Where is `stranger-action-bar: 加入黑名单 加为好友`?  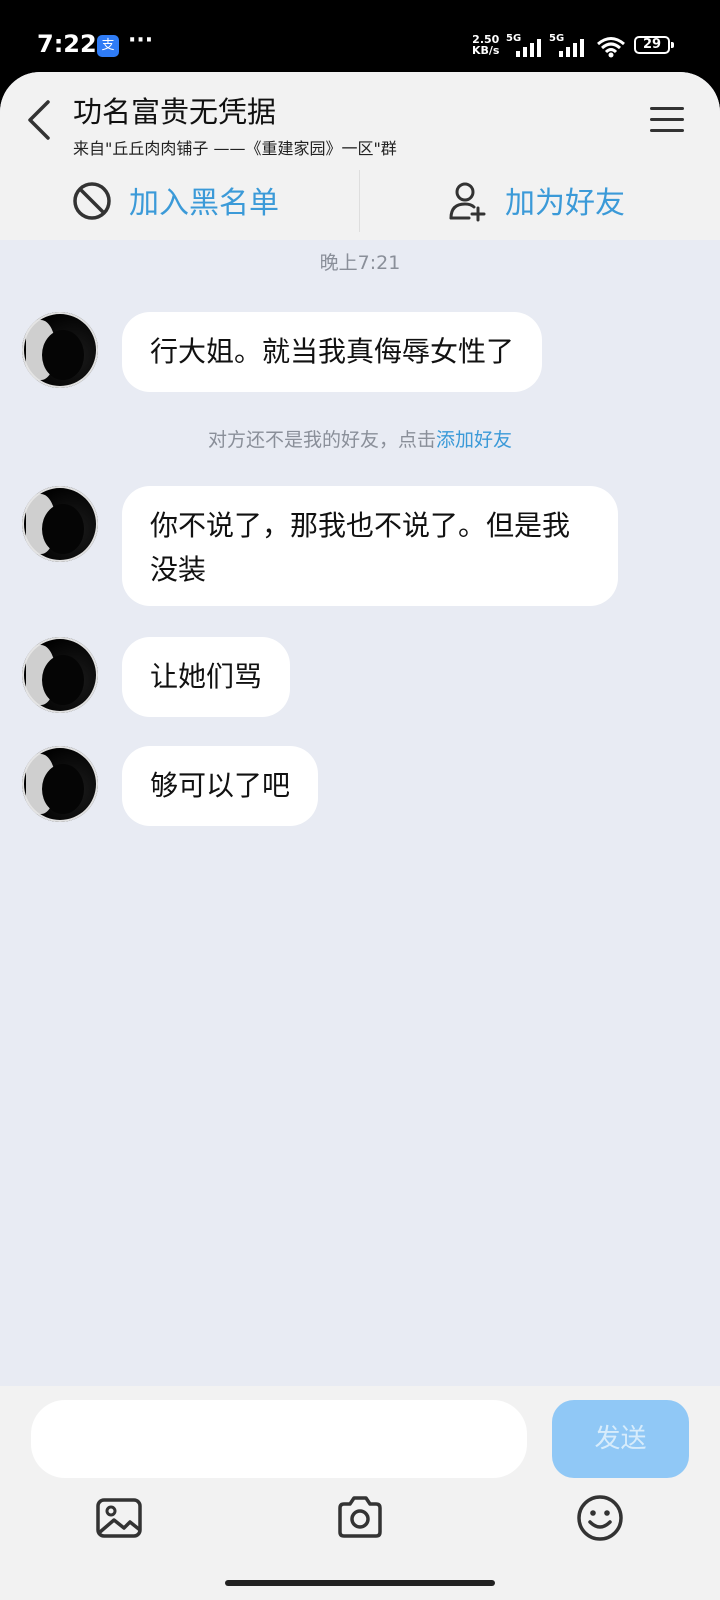 stranger-action-bar: 加入黑名单 加为好友 is located at coordinates (360, 201).